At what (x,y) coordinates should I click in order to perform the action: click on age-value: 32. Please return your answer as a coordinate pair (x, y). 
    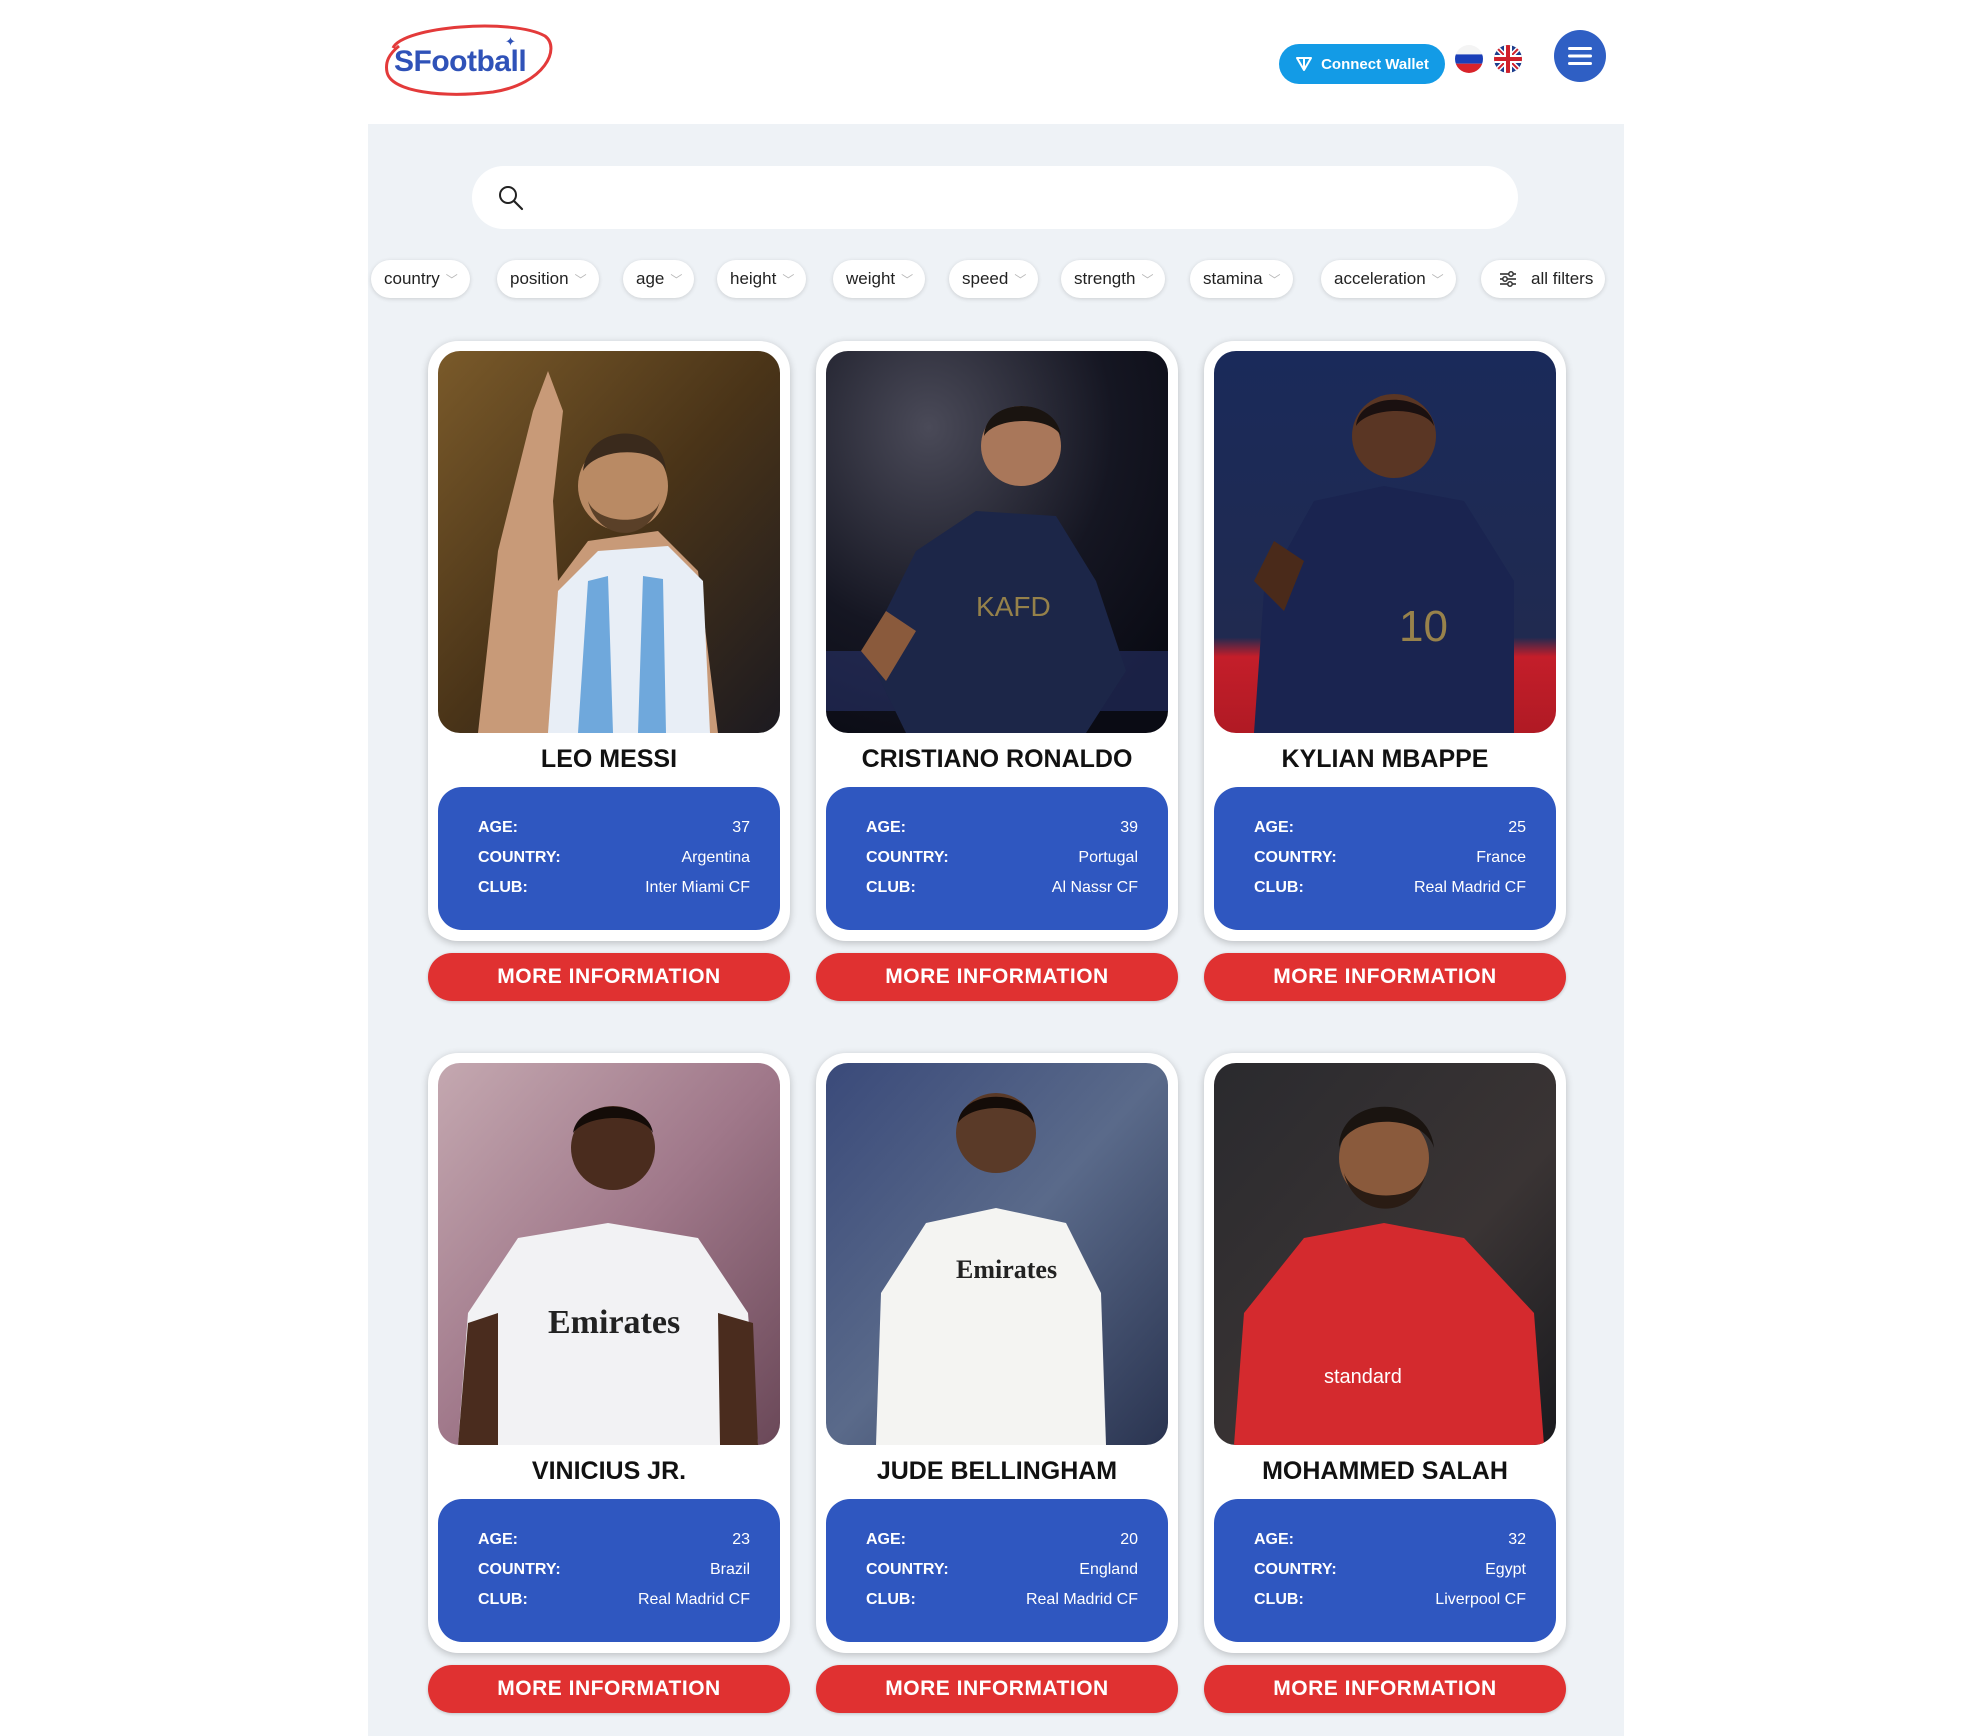
    Looking at the image, I should click on (1517, 1539).